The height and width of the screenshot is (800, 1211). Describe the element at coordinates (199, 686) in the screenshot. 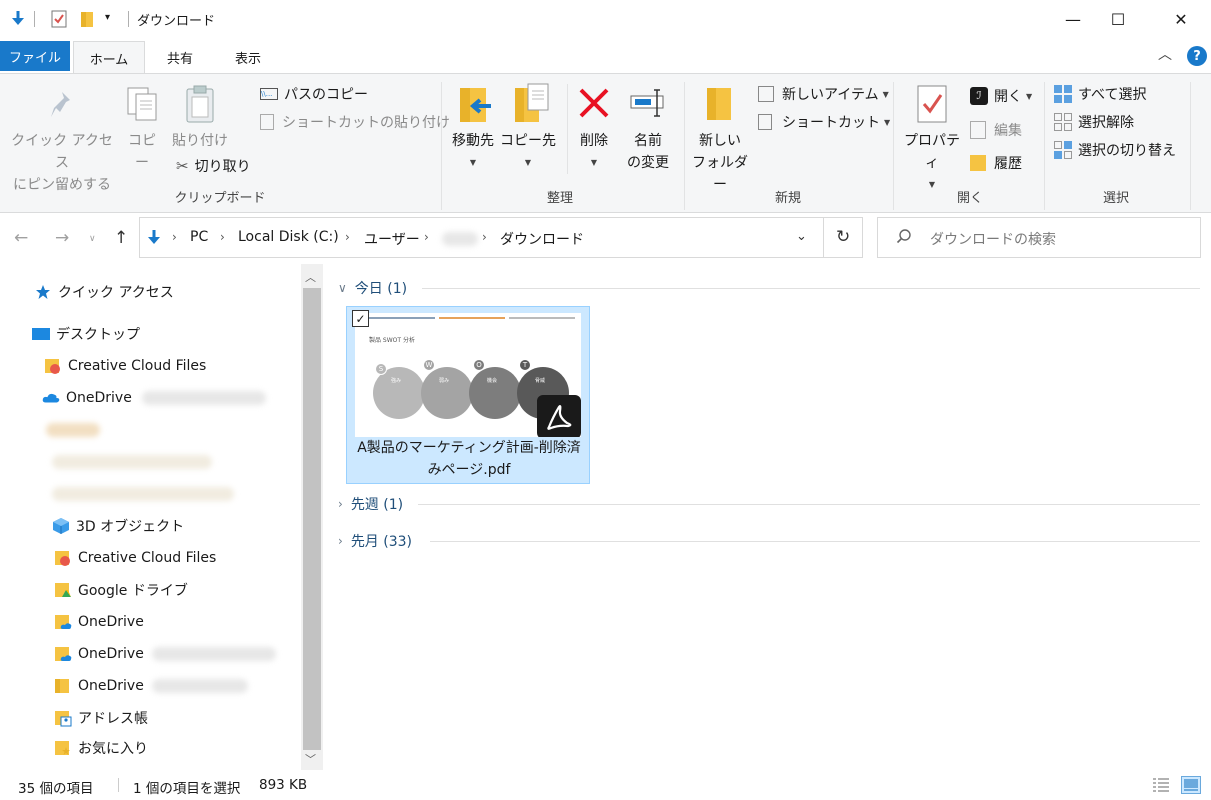

I see `account-name-blurred` at that location.